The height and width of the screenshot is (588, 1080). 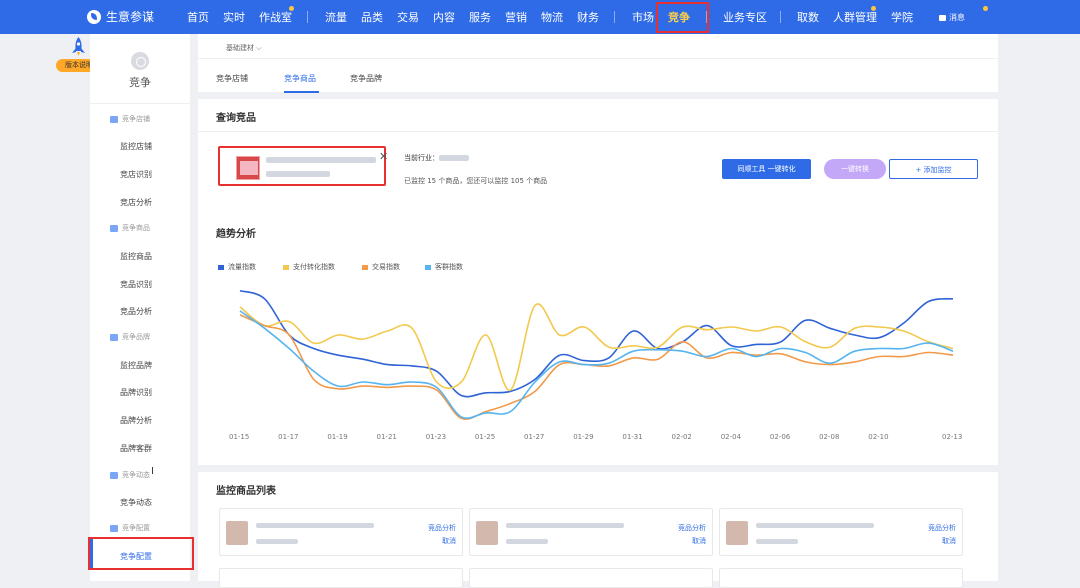 I want to click on one-click-convert-button: 一键转换, so click(x=855, y=169).